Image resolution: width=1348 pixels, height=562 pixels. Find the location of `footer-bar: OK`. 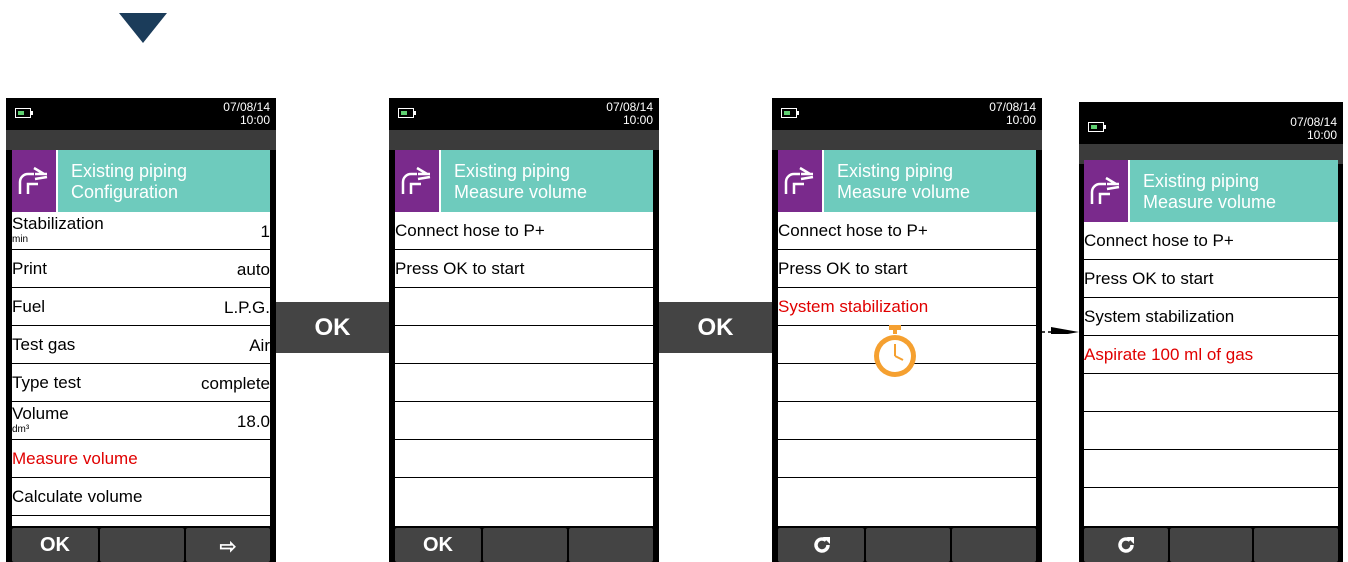

footer-bar: OK is located at coordinates (524, 544).